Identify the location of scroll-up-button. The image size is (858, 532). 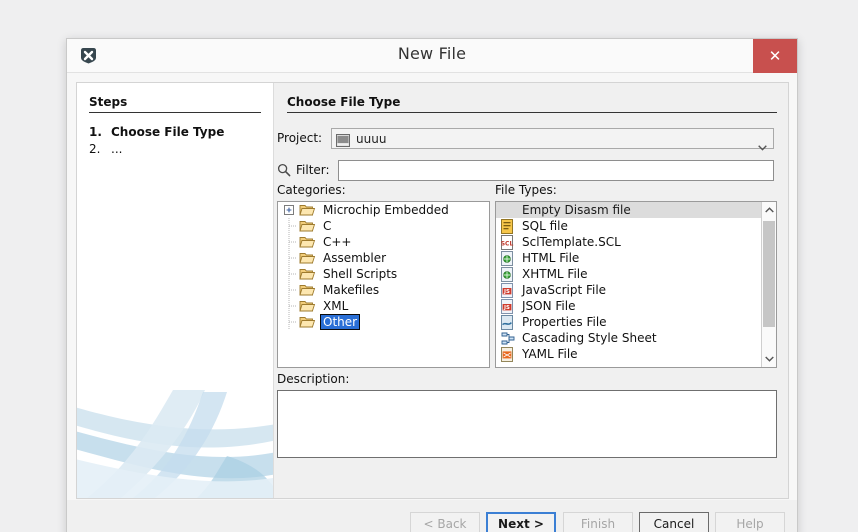
(769, 210).